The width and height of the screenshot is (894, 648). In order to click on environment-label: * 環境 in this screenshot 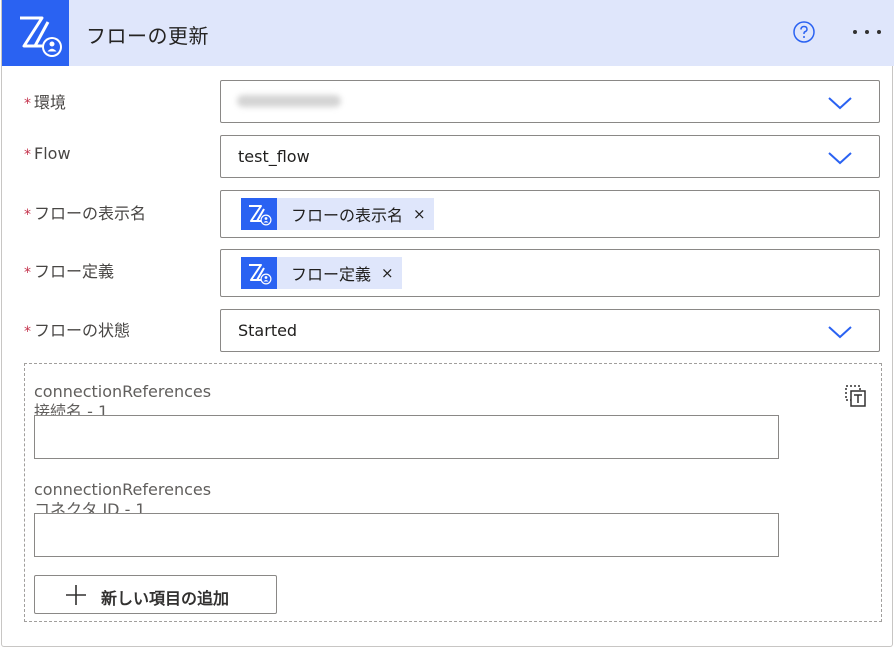, I will do `click(45, 102)`.